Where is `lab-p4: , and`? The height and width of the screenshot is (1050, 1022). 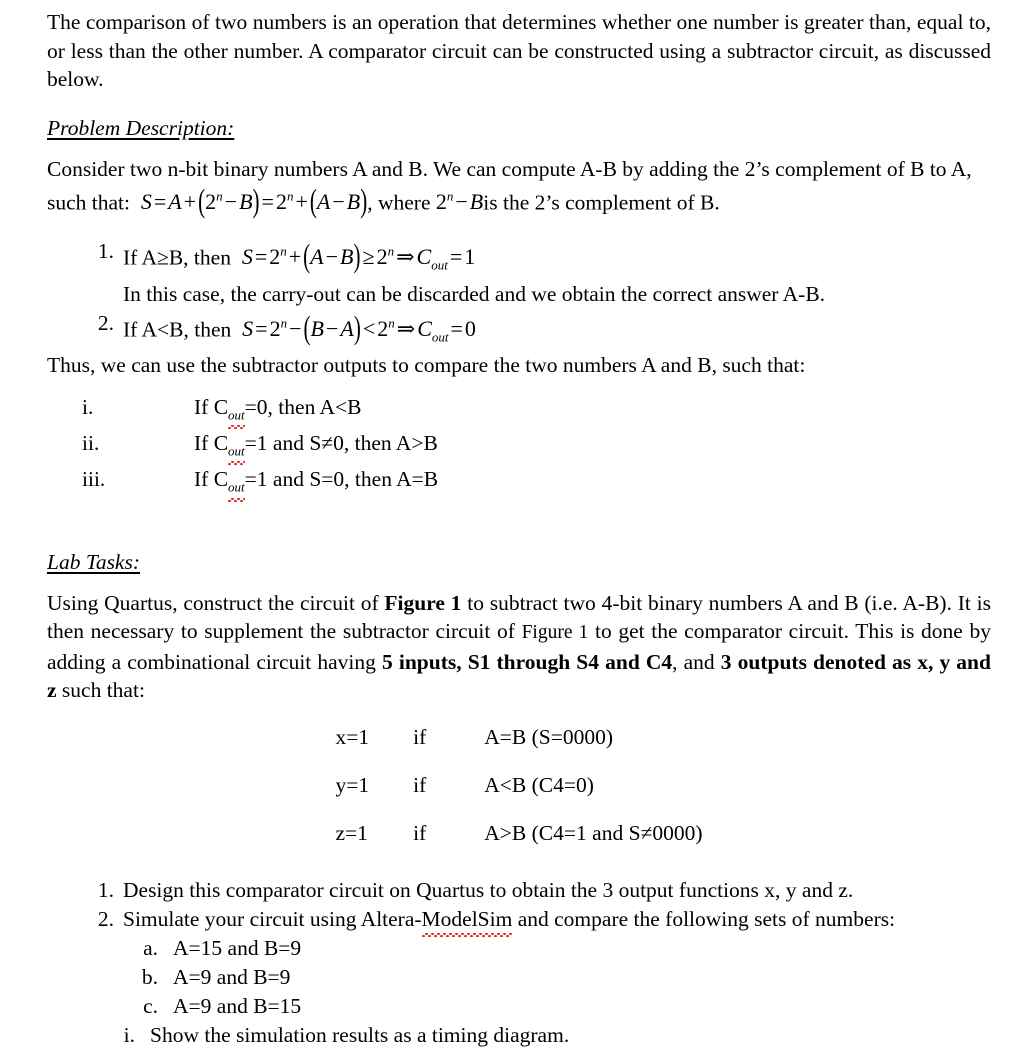
lab-p4: , and is located at coordinates (696, 661).